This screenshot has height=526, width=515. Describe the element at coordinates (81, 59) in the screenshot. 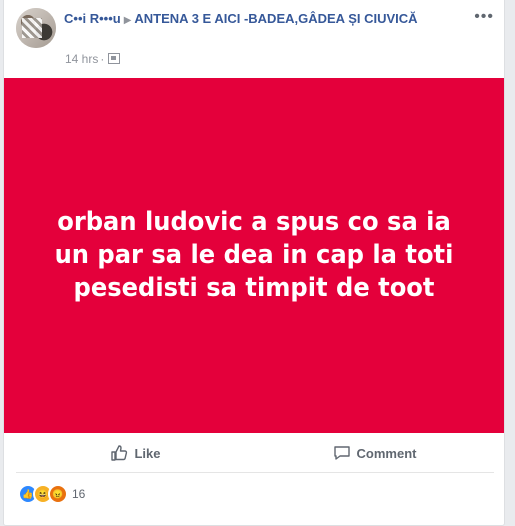

I see `post-timestamp: 14 hrs` at that location.